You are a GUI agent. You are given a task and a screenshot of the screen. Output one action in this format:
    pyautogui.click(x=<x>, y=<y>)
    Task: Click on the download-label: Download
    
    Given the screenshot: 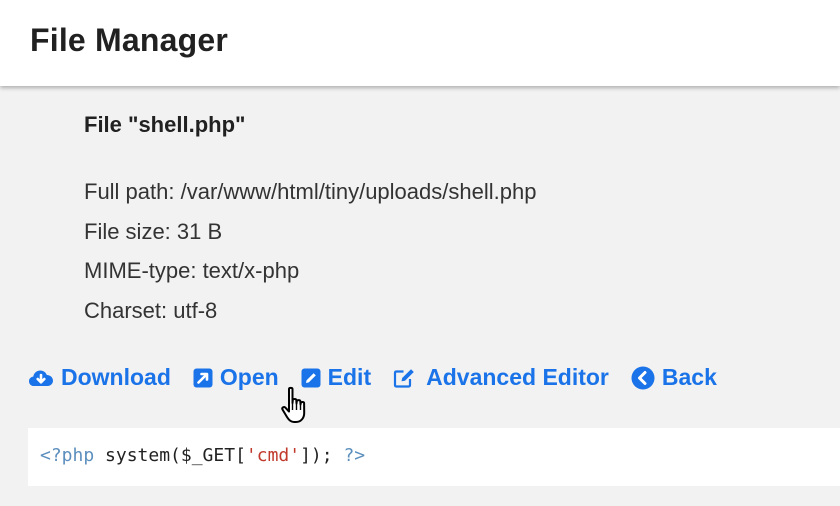 What is the action you would take?
    pyautogui.click(x=116, y=377)
    